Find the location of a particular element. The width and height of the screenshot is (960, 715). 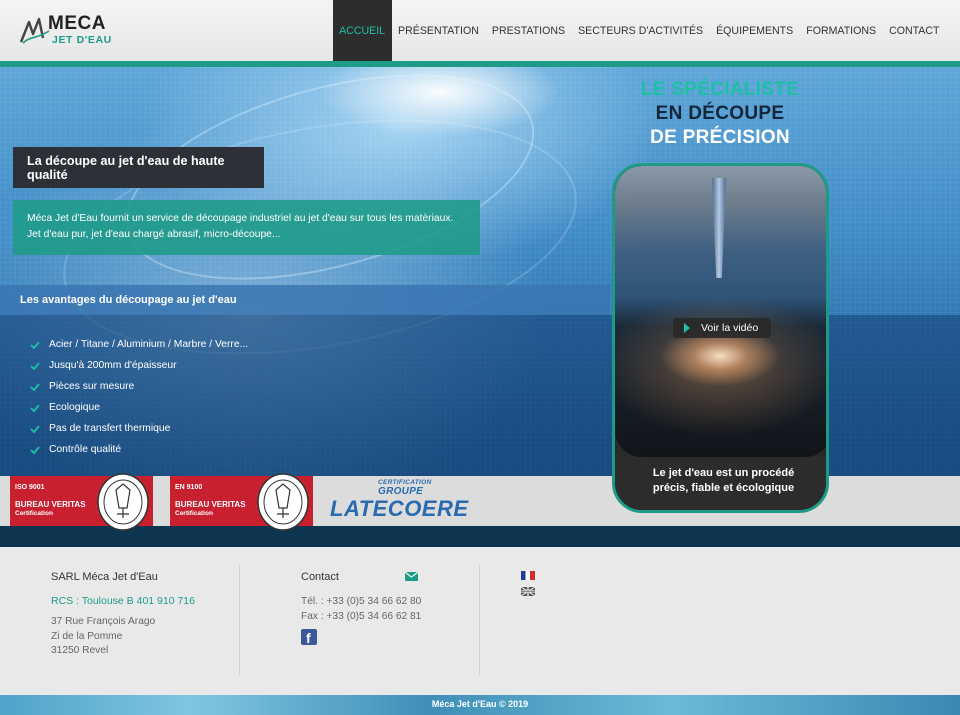

video-caption-line: précis, fiable et écologique is located at coordinates (723, 488).